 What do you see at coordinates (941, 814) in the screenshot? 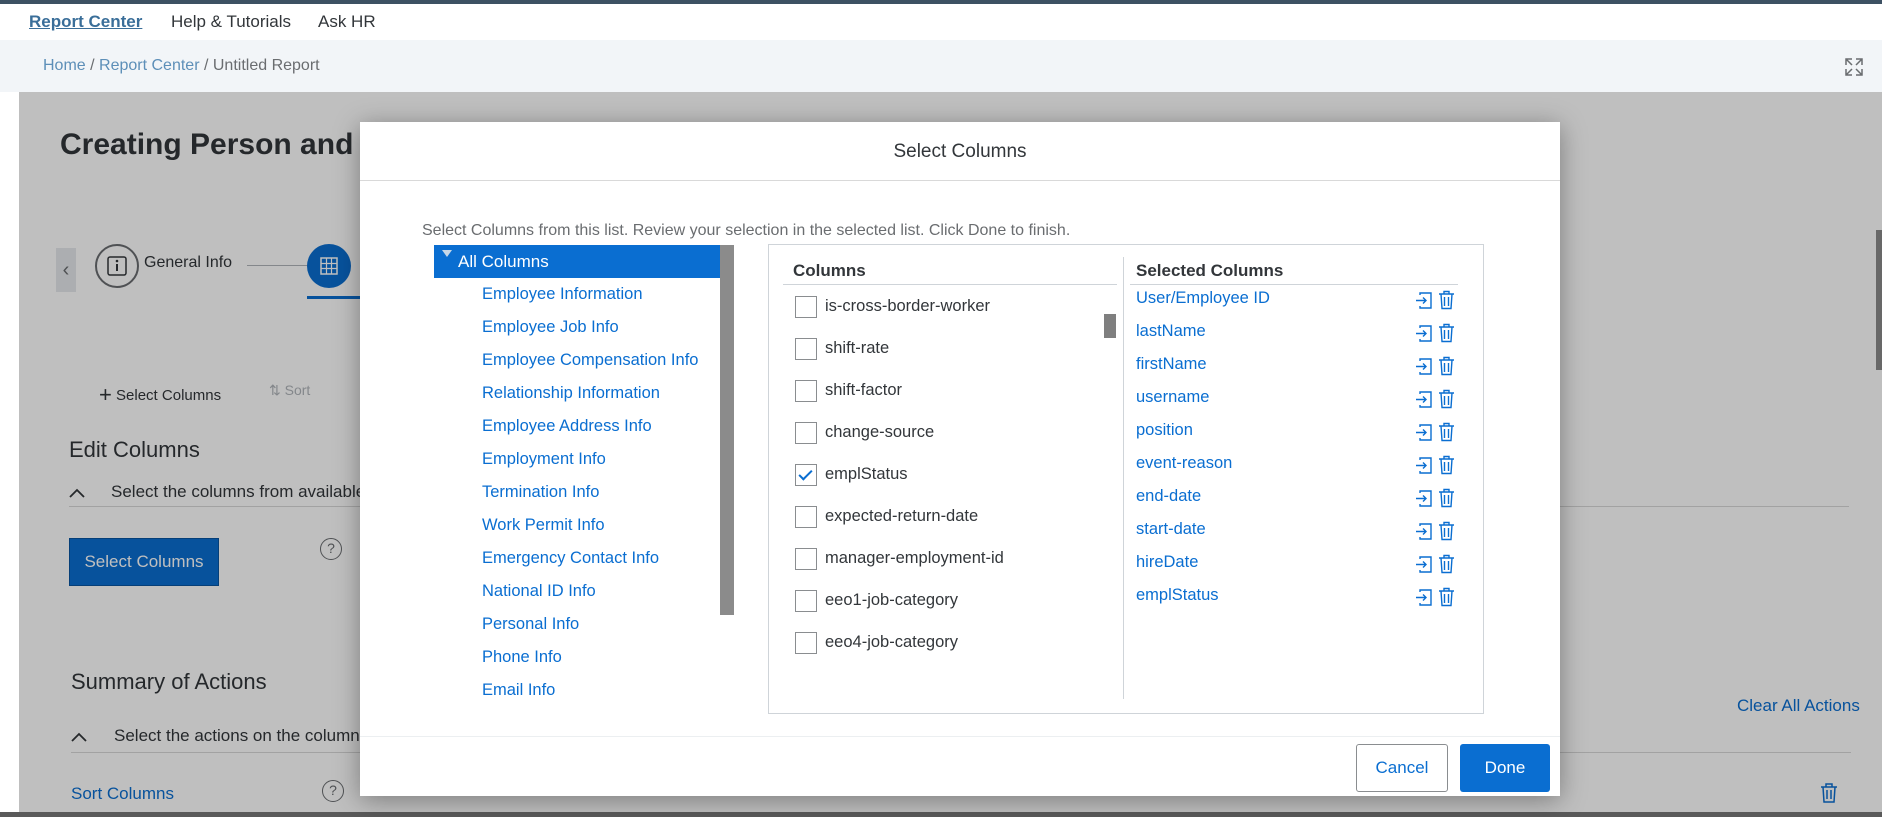
I see `bottom-bar` at bounding box center [941, 814].